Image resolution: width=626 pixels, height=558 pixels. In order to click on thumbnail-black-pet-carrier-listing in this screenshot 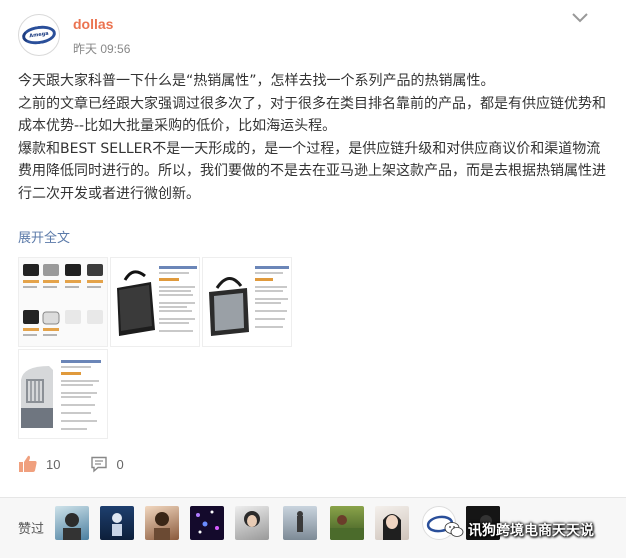, I will do `click(155, 302)`.